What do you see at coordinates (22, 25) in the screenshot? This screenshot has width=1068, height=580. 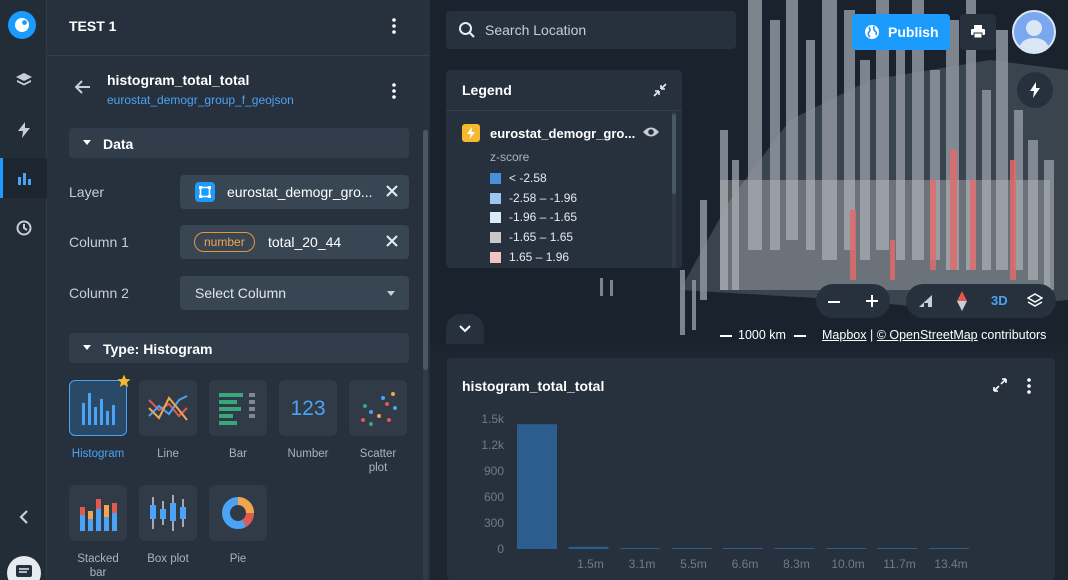 I see `app-logo` at bounding box center [22, 25].